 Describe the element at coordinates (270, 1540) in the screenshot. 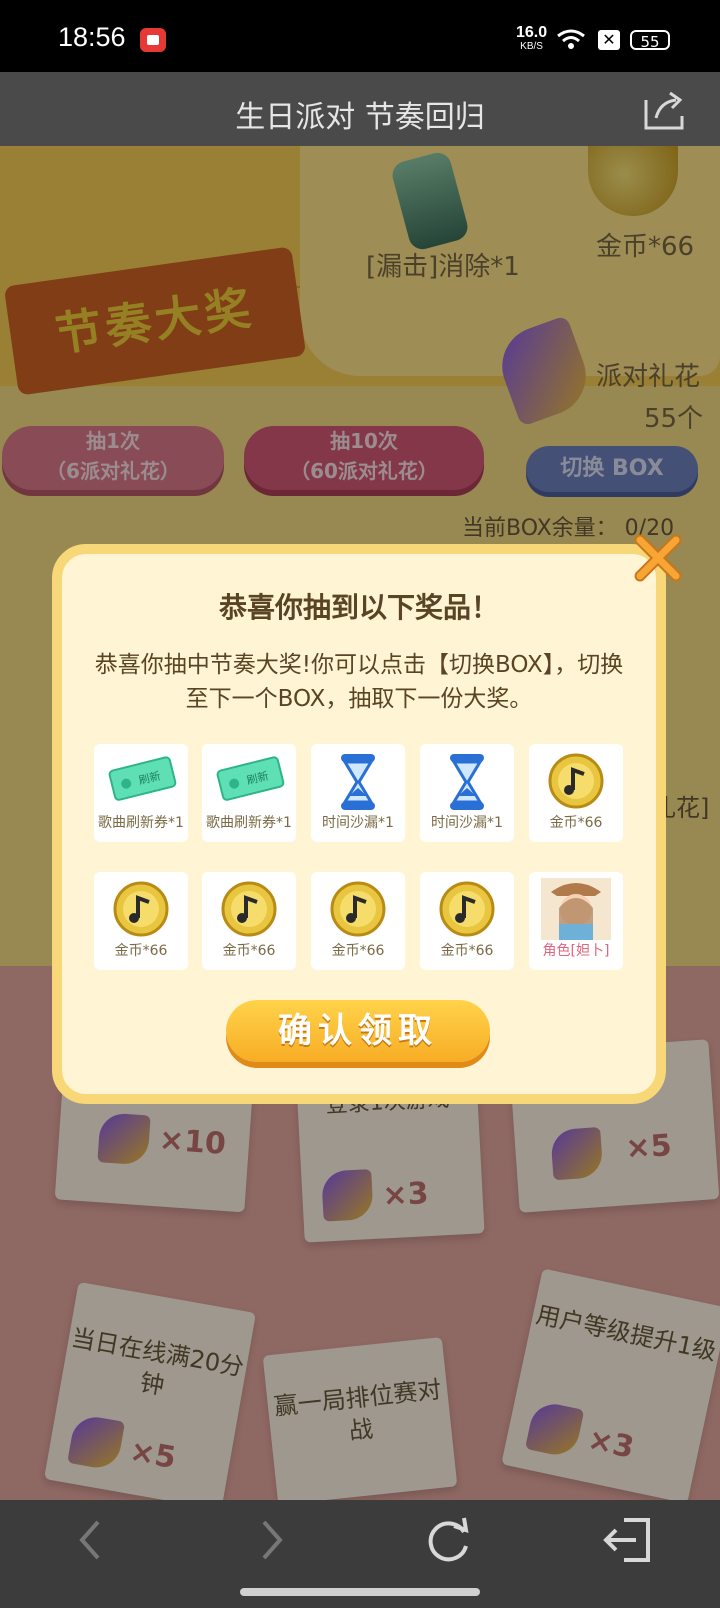

I see `forward-icon` at that location.